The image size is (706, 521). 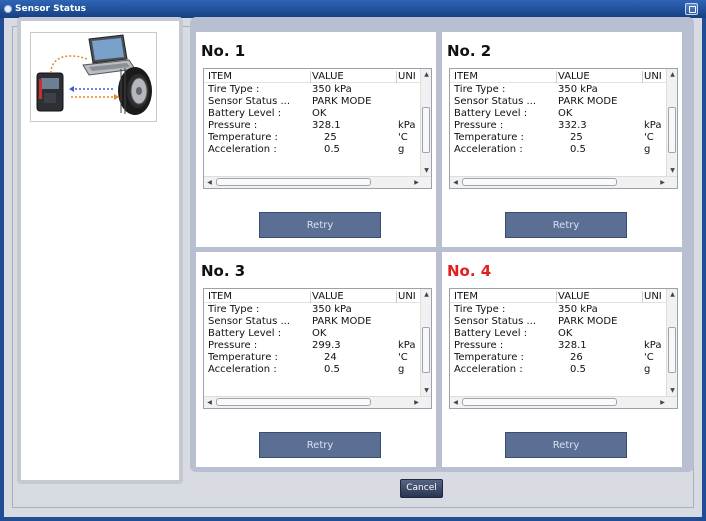 I want to click on table-row: Pressure : 332.3 kPa, so click(x=563, y=126).